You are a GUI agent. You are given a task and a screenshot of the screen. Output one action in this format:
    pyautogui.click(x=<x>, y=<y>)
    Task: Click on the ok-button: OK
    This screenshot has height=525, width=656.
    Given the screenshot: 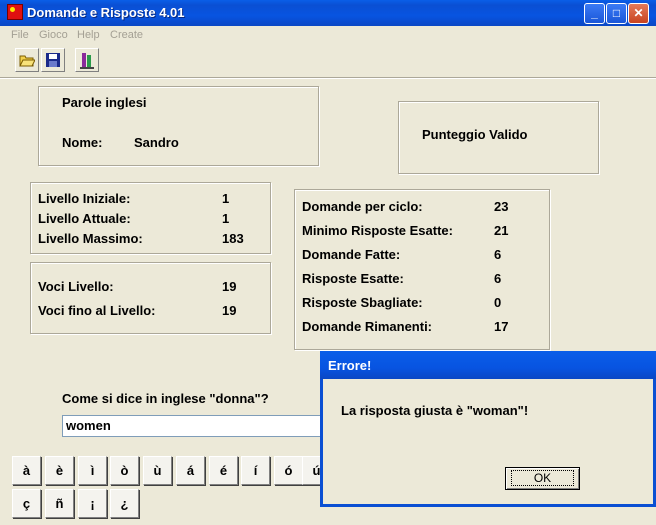 What is the action you would take?
    pyautogui.click(x=542, y=478)
    